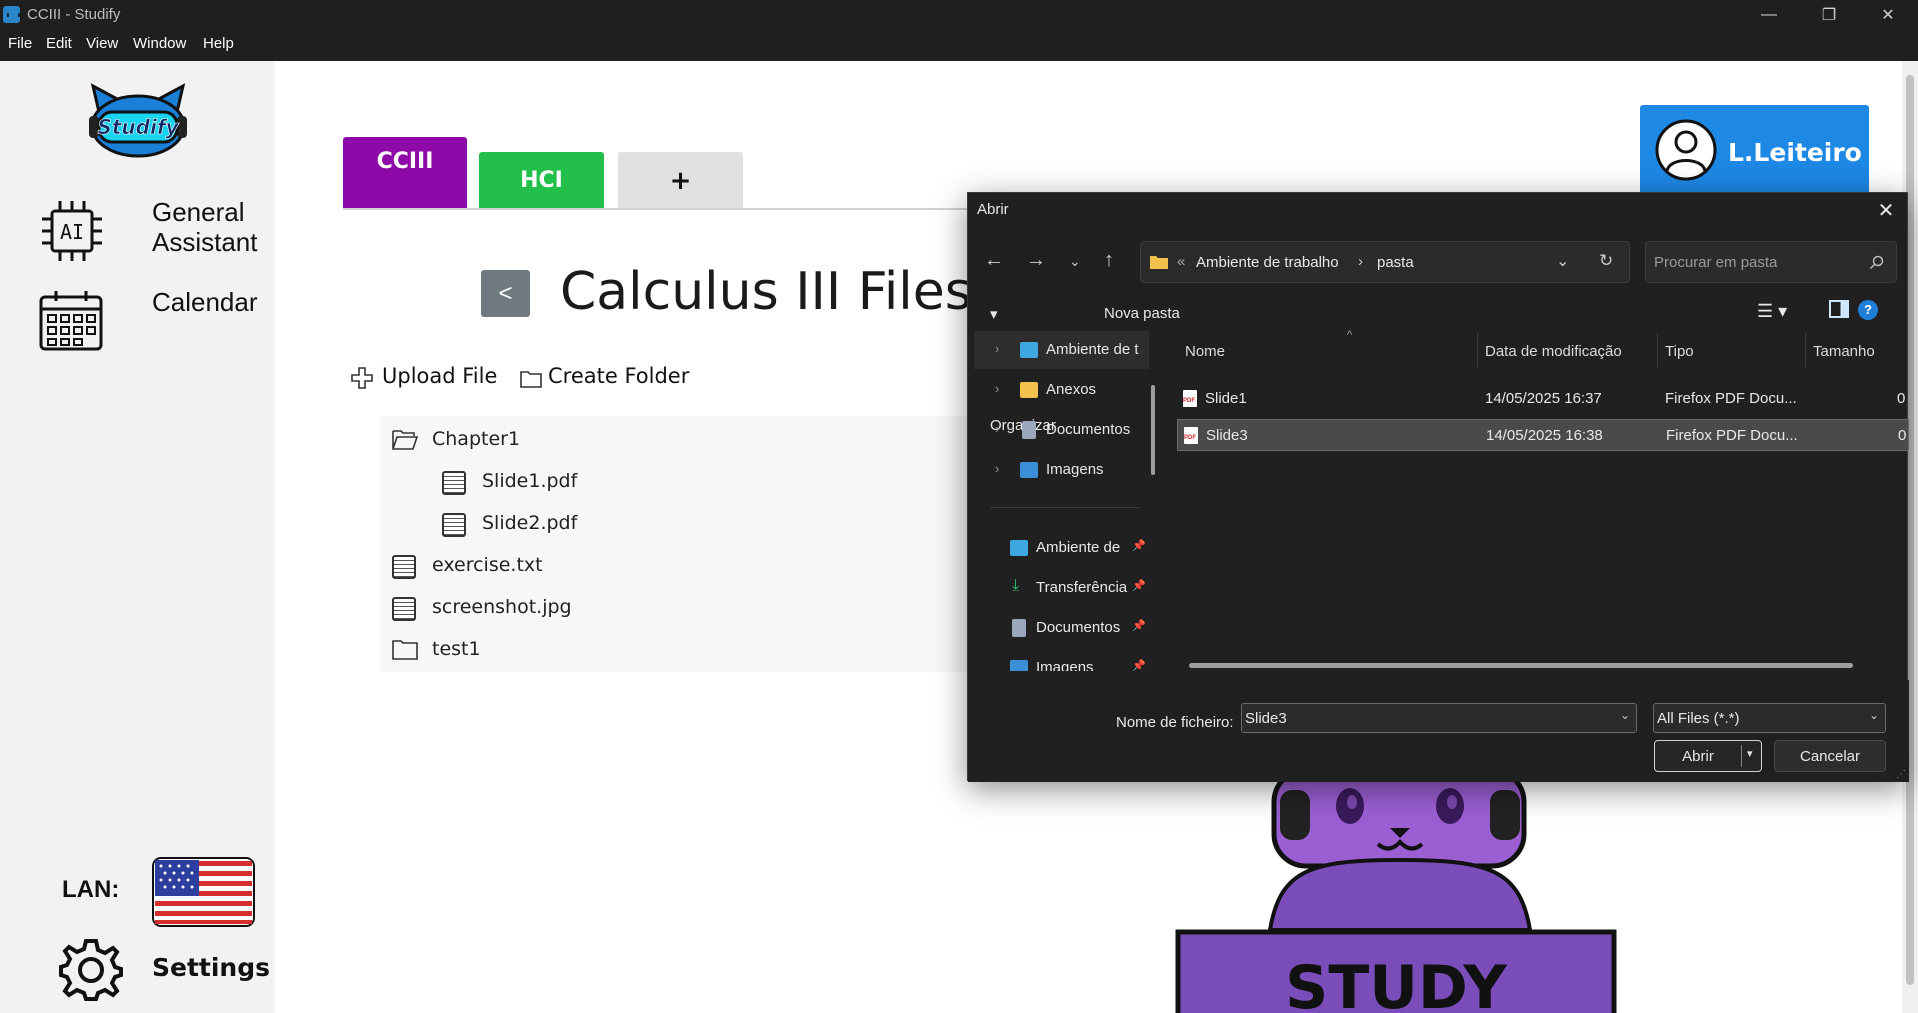 The height and width of the screenshot is (1013, 1918). Describe the element at coordinates (1769, 718) in the screenshot. I see `filetype-select: All Files (*.*) ⌄` at that location.